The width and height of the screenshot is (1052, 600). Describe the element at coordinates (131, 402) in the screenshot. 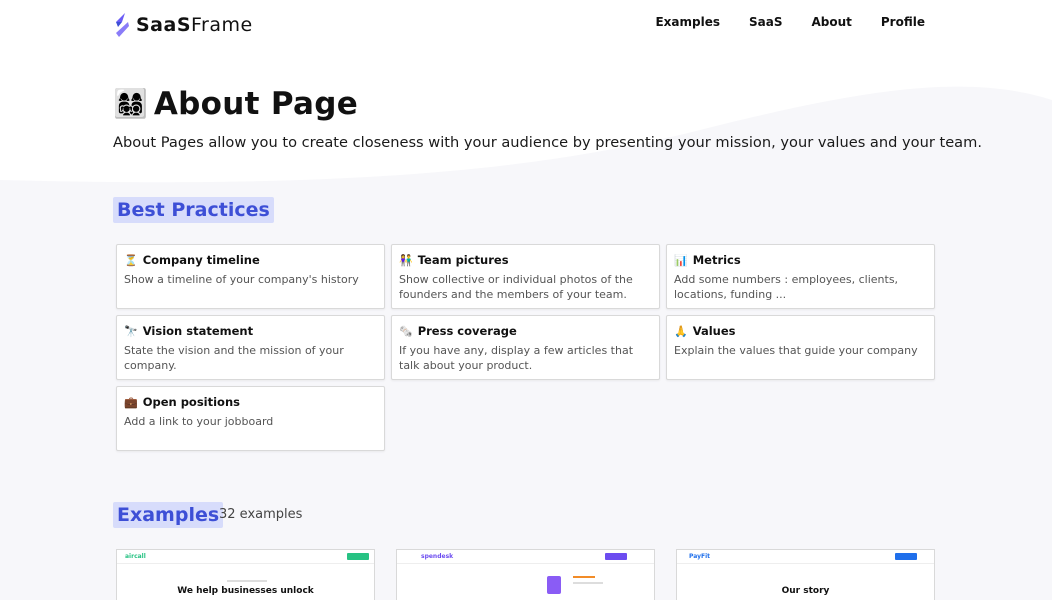

I see `briefcase-icon: 💼` at that location.